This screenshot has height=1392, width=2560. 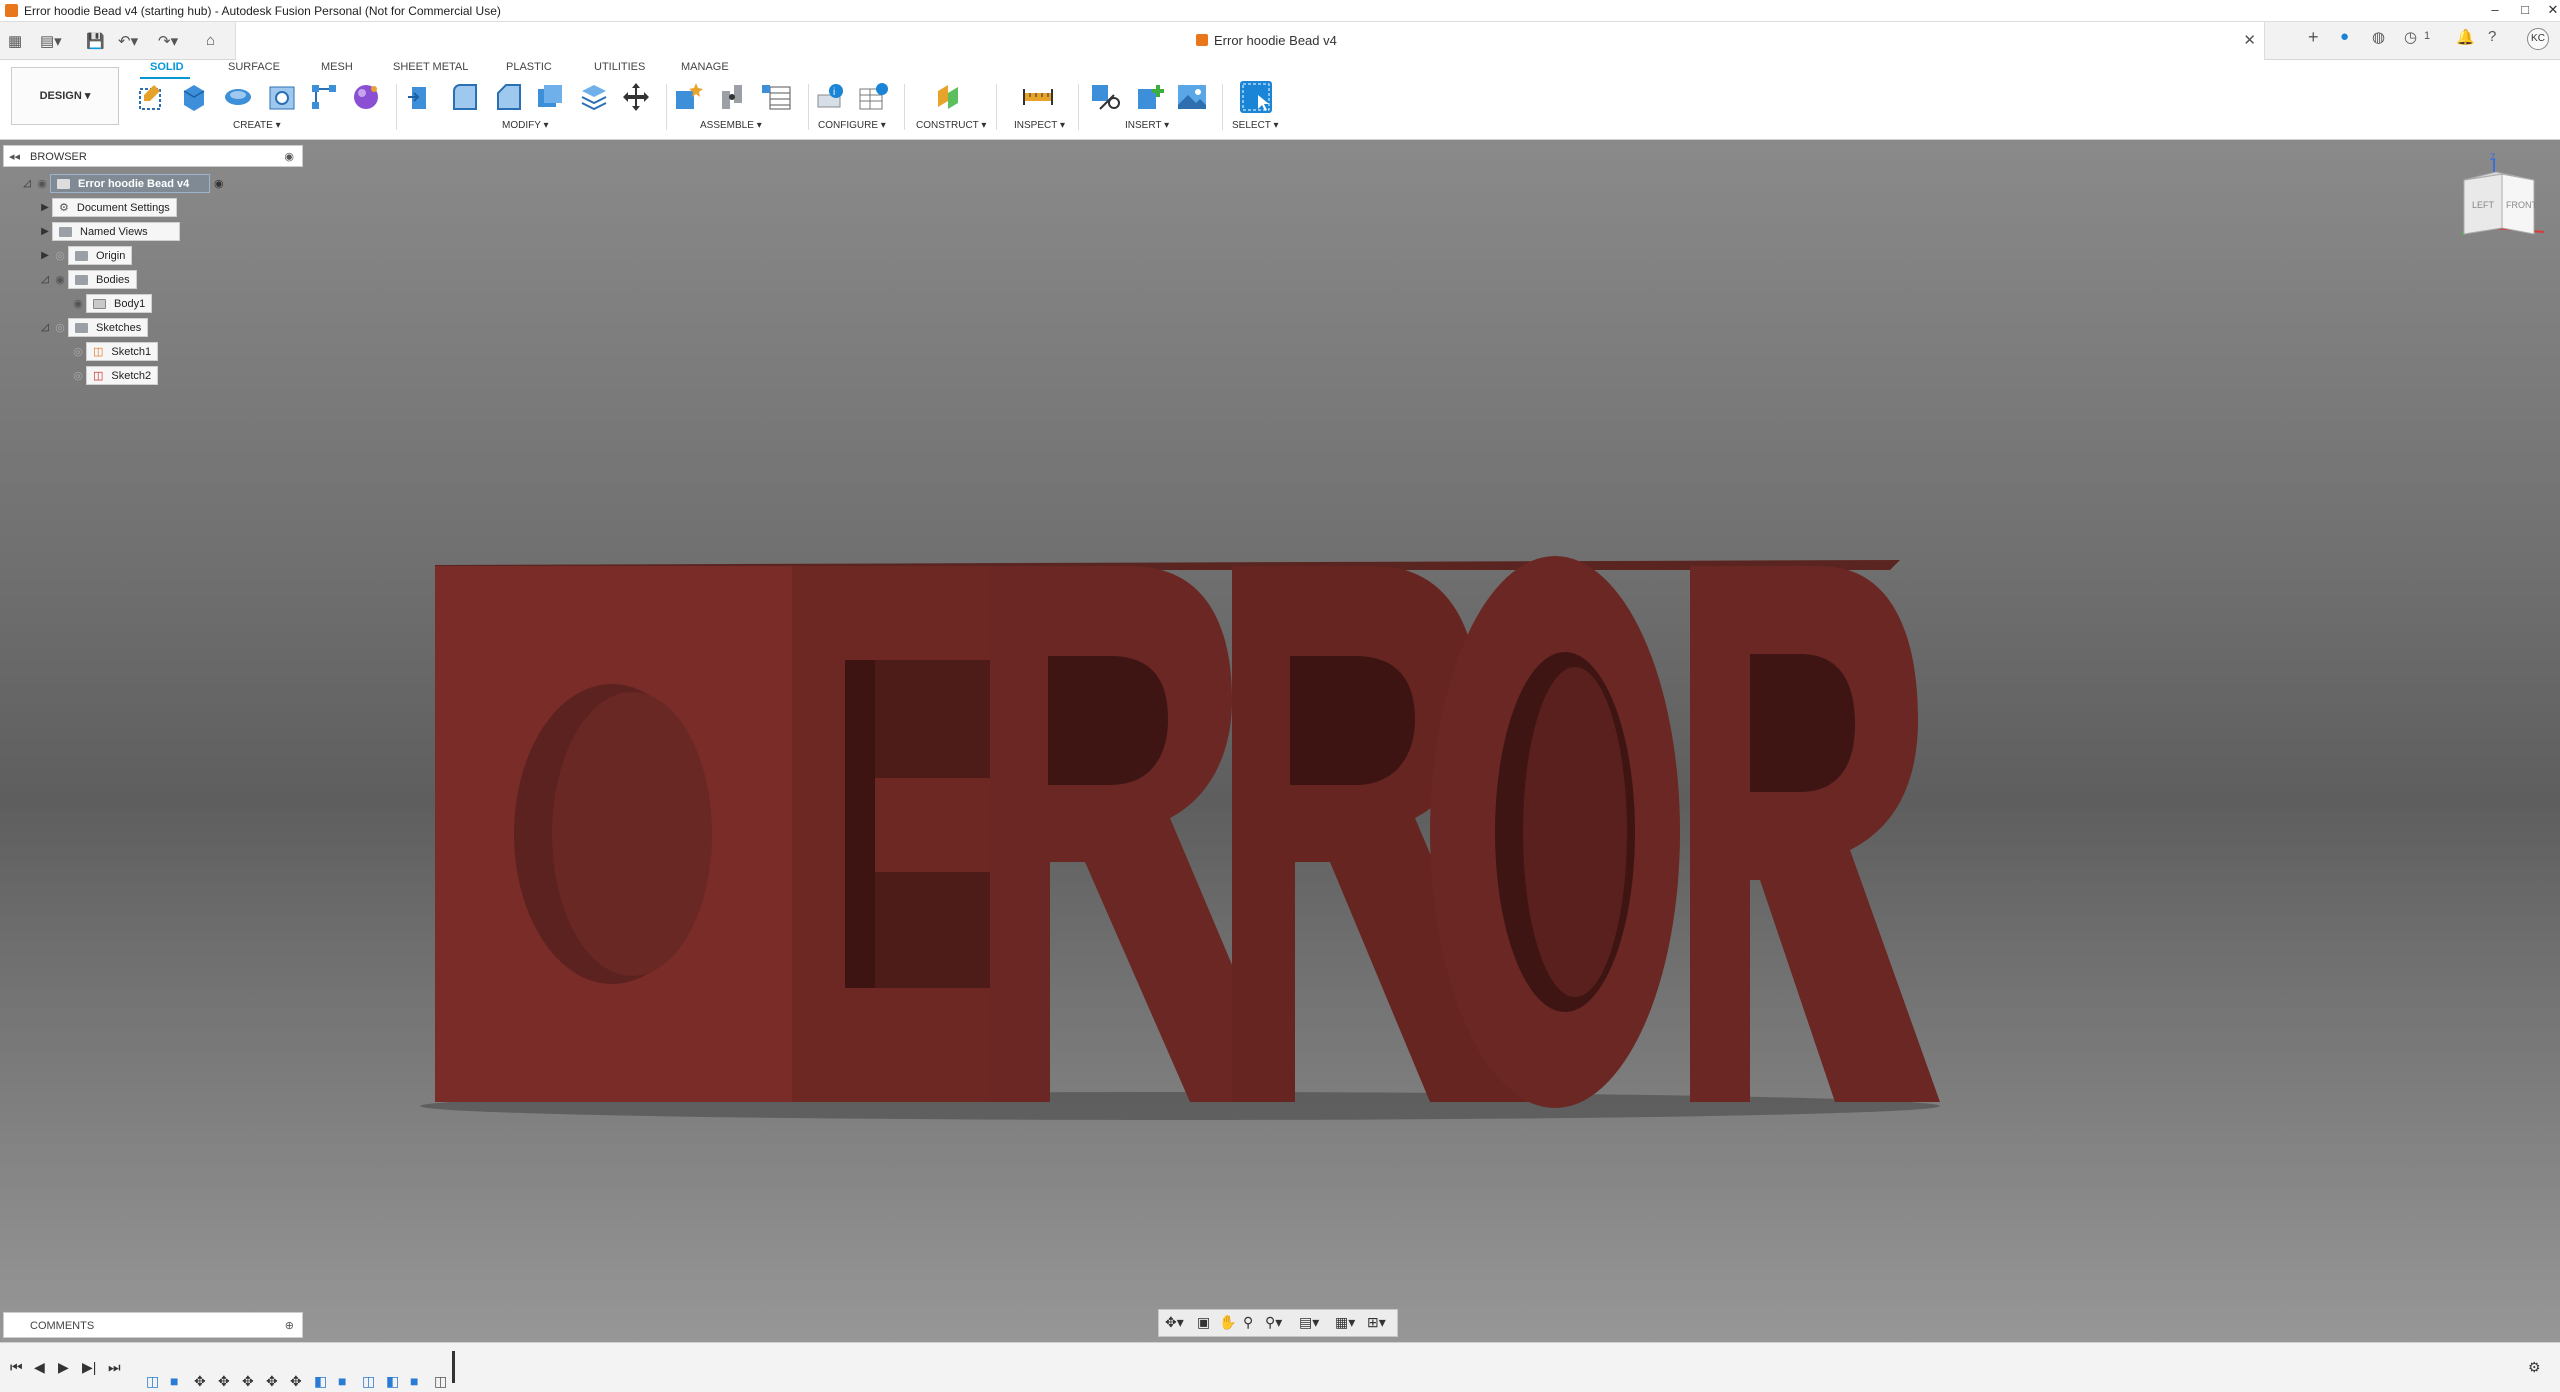 I want to click on close-window-button: ✕, so click(x=2549, y=10).